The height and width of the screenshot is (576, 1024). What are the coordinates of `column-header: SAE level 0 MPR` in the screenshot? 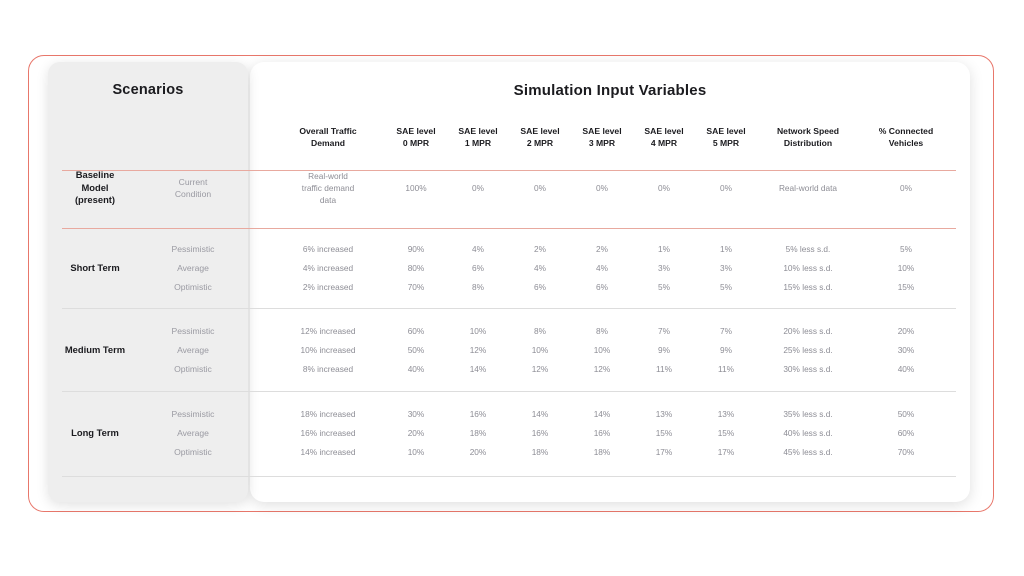 It's located at (416, 137).